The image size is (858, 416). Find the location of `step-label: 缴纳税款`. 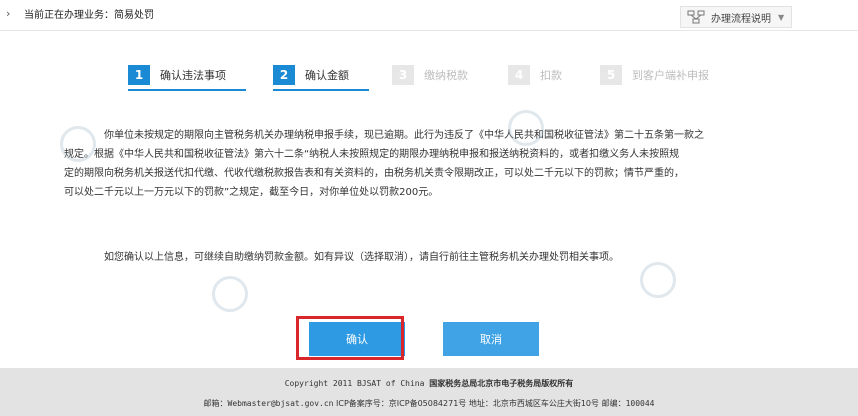

step-label: 缴纳税款 is located at coordinates (446, 75).